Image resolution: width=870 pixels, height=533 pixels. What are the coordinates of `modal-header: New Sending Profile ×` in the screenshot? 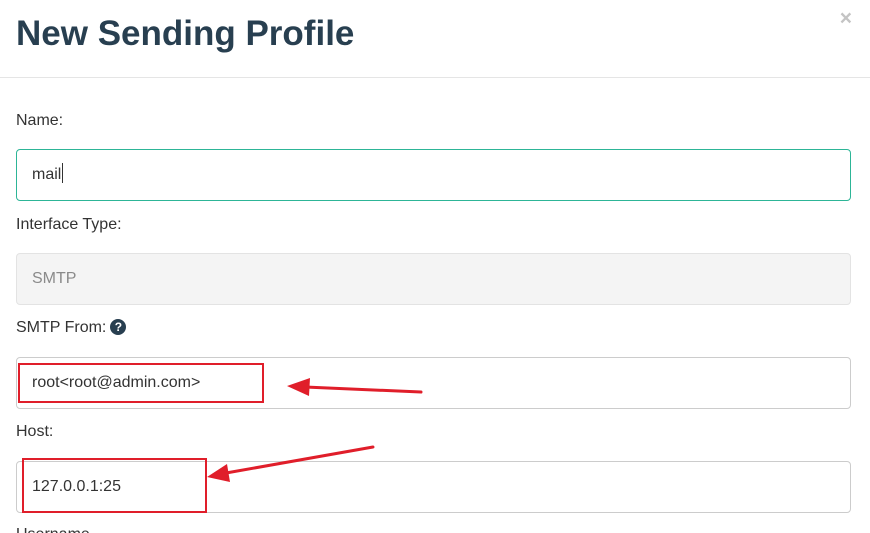 It's located at (435, 39).